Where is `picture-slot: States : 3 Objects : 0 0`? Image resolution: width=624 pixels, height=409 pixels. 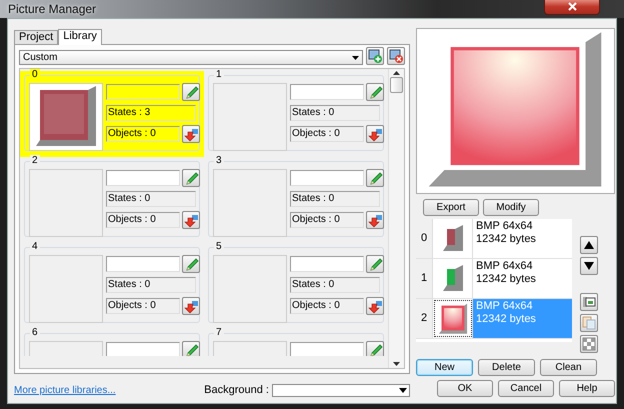 picture-slot: States : 3 Objects : 0 0 is located at coordinates (112, 114).